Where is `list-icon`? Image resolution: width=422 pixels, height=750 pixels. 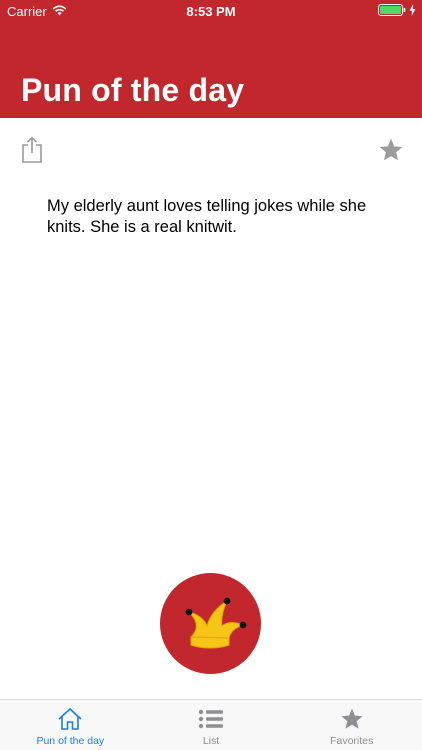
list-icon is located at coordinates (210, 719).